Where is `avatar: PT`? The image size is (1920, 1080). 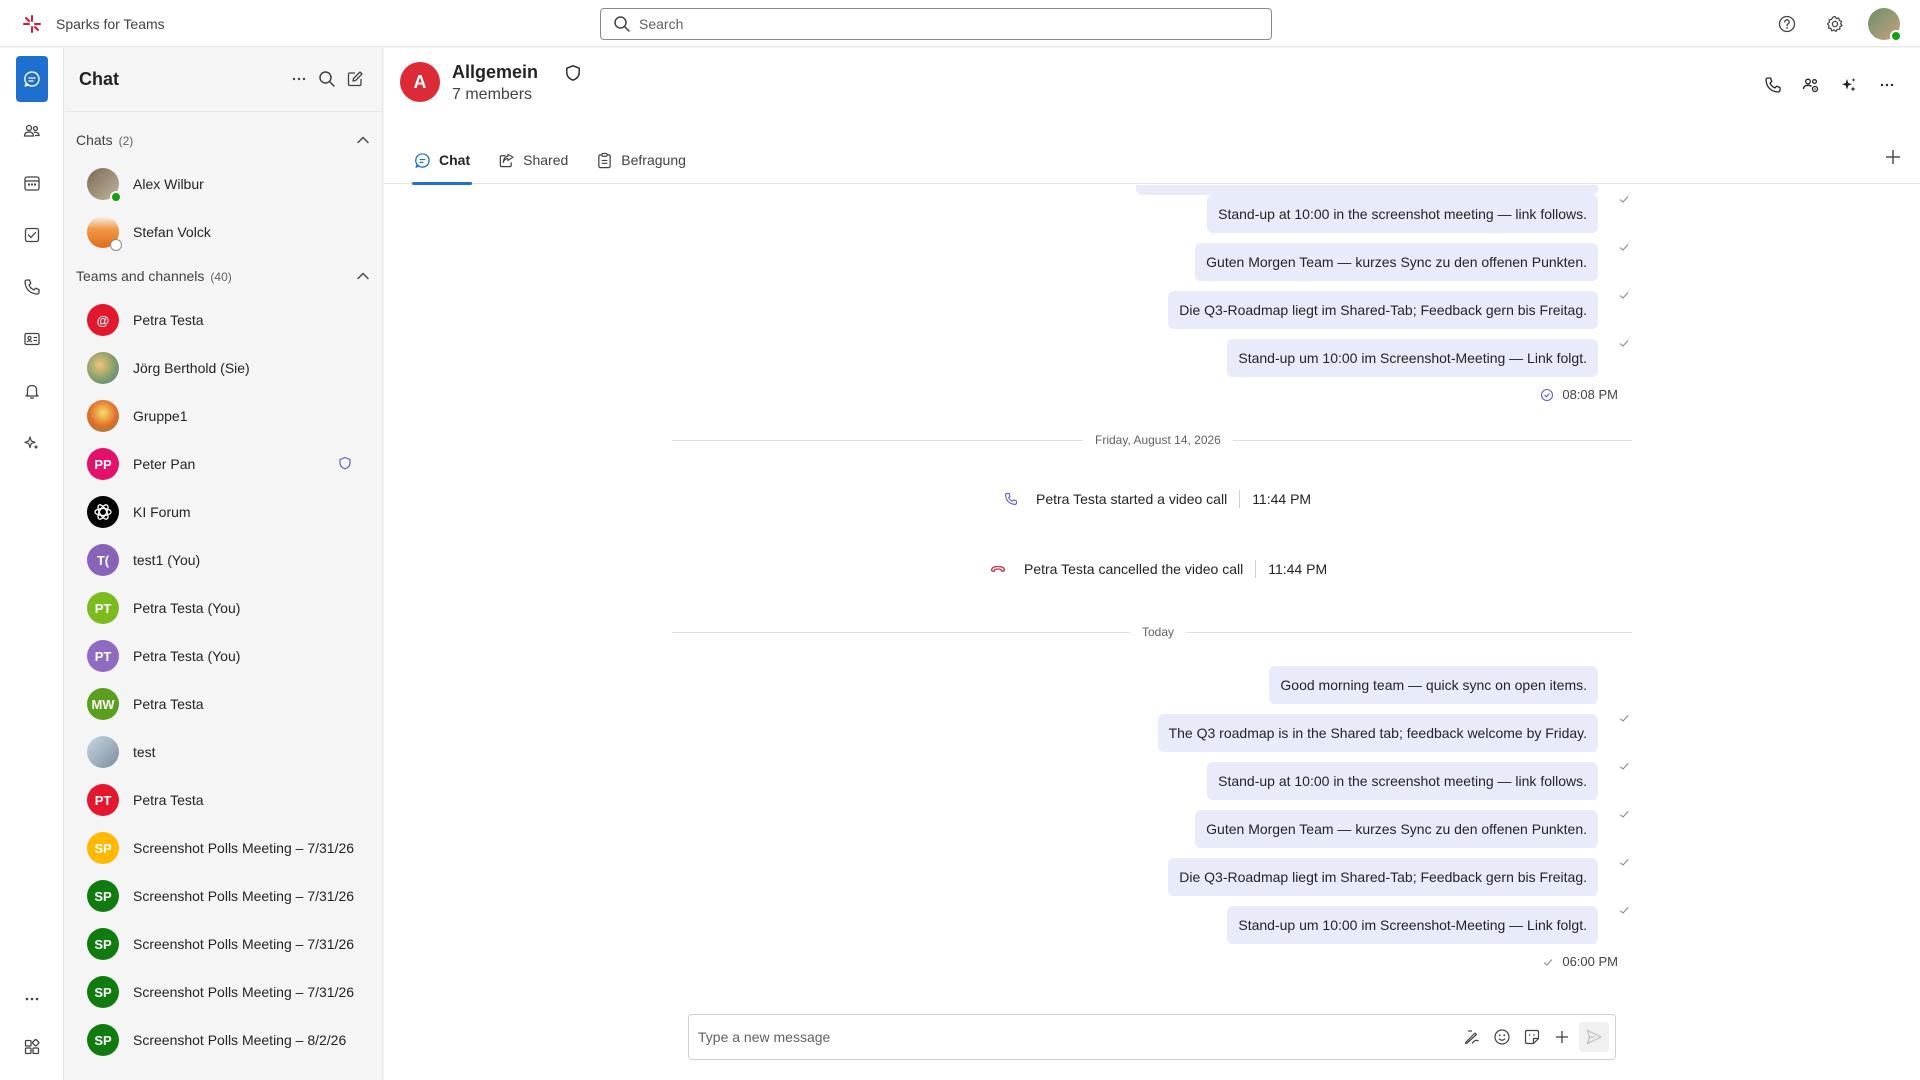 avatar: PT is located at coordinates (103, 608).